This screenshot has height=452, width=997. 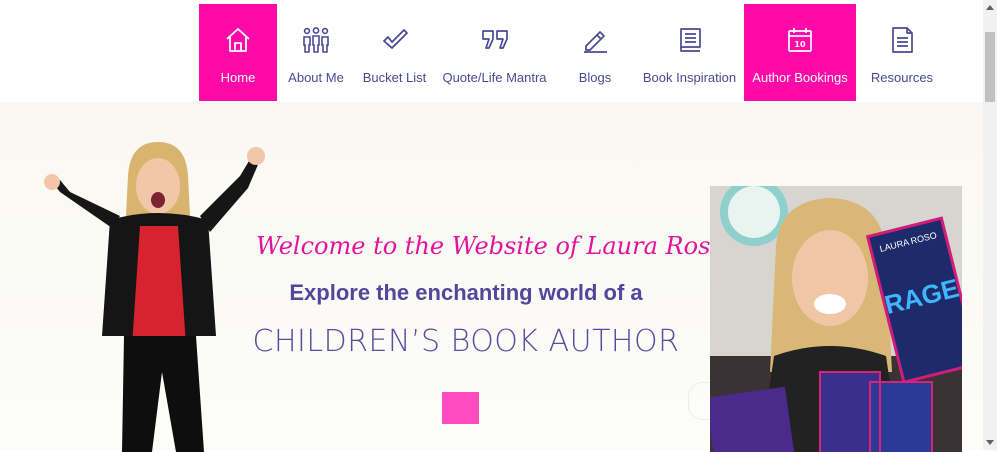 I want to click on checkmark-icon, so click(x=395, y=40).